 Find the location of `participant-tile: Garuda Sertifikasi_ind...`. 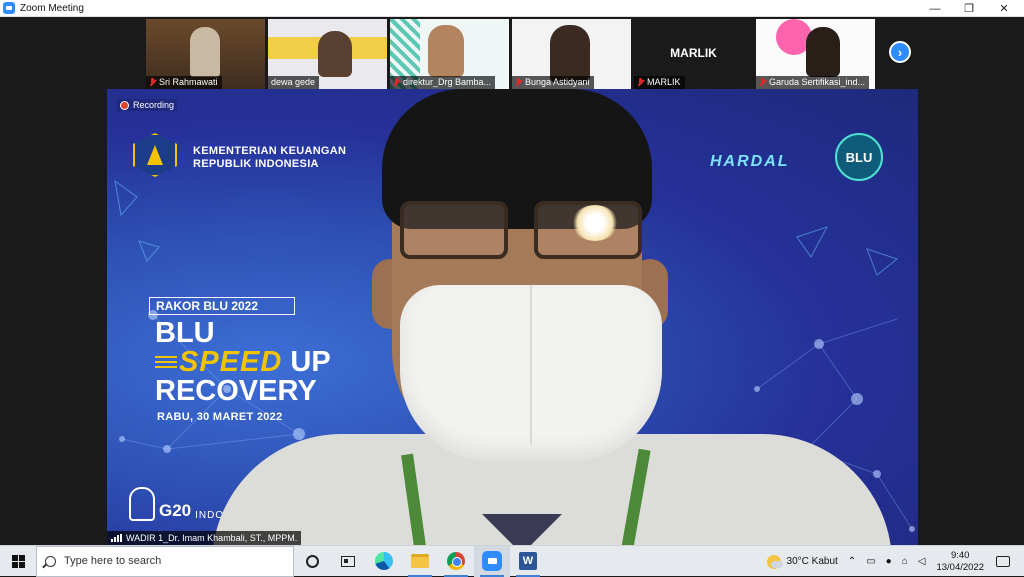

participant-tile: Garuda Sertifikasi_ind... is located at coordinates (815, 54).